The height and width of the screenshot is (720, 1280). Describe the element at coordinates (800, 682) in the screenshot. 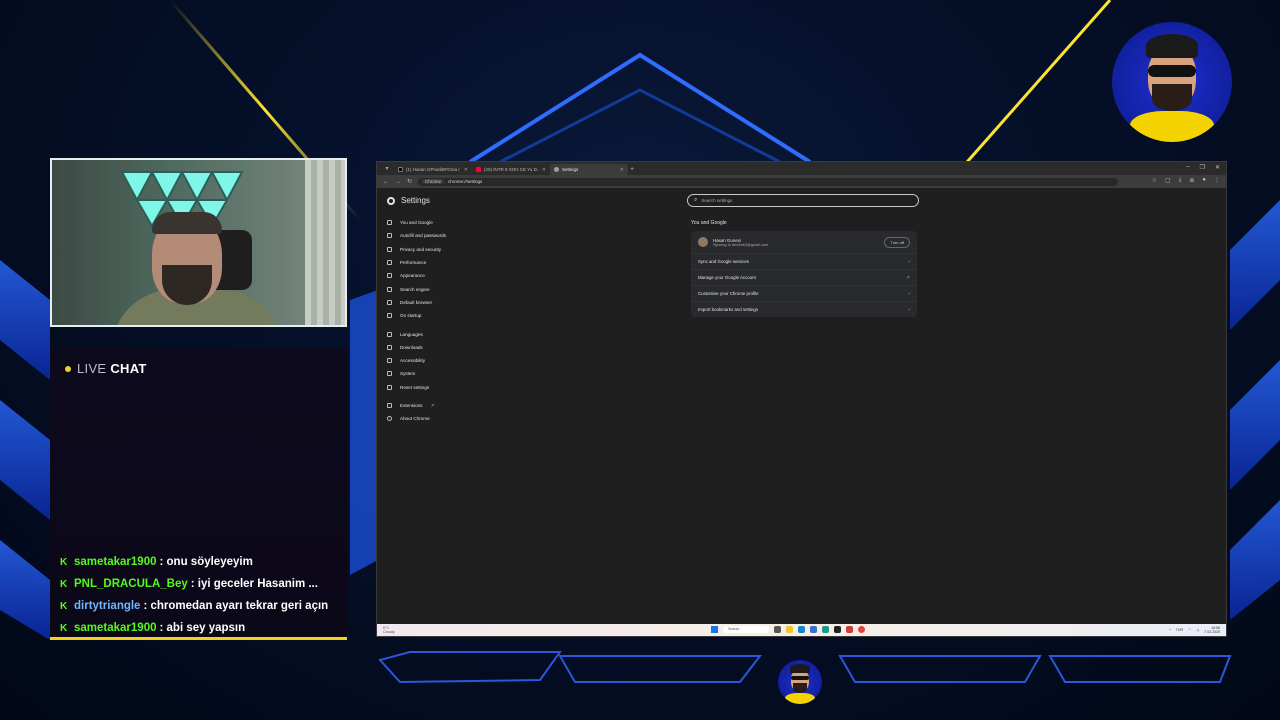

I see `streamer-avatar-small` at that location.